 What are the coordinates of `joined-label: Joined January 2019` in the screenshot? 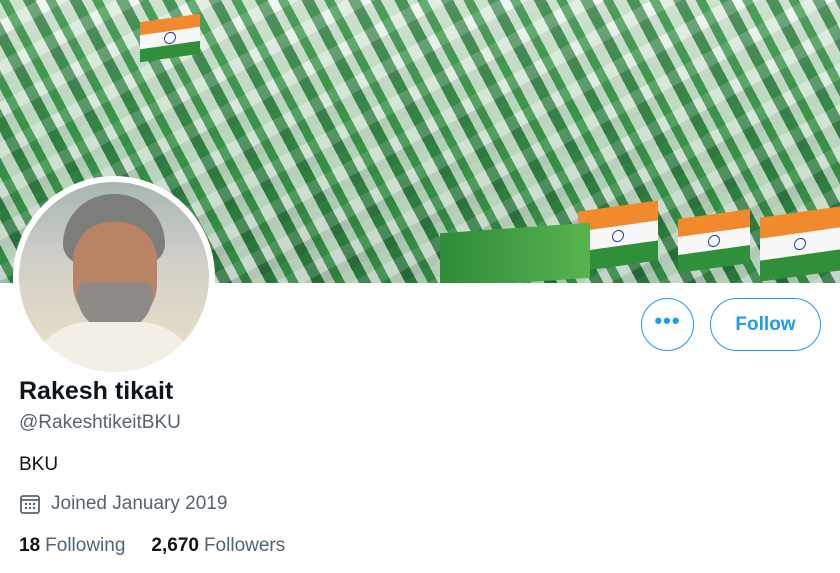 It's located at (139, 503).